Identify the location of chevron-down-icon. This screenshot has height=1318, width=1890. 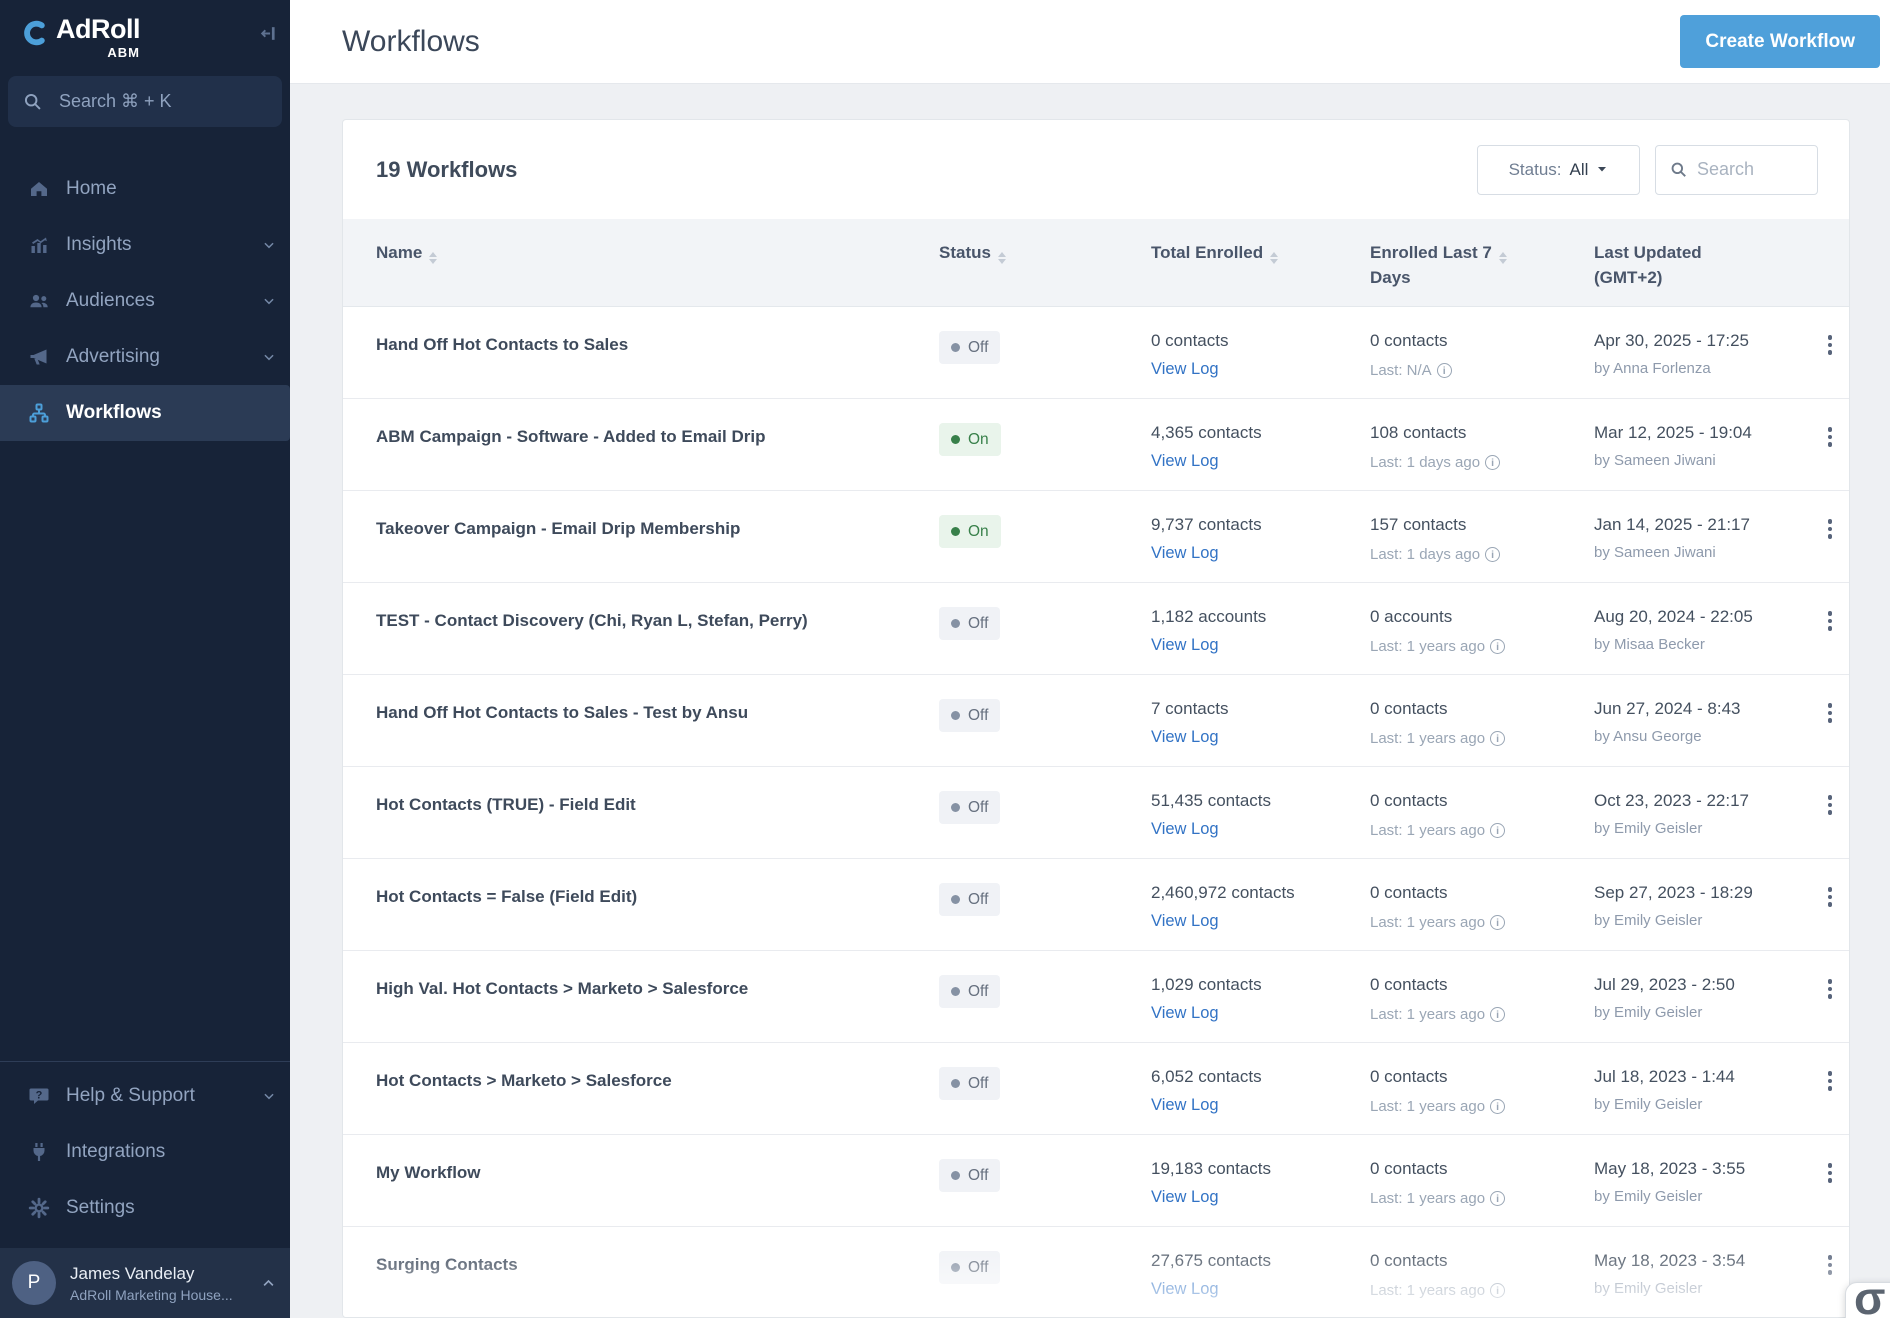
(269, 357).